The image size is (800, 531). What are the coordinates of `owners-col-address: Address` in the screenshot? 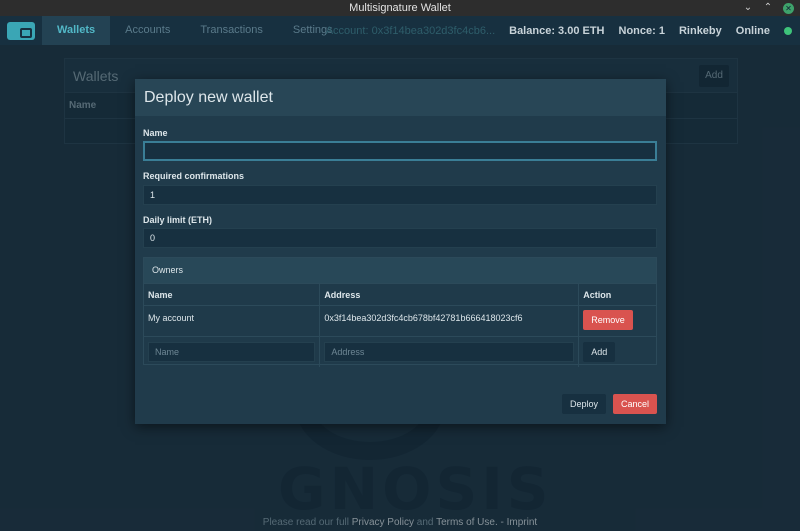 It's located at (450, 294).